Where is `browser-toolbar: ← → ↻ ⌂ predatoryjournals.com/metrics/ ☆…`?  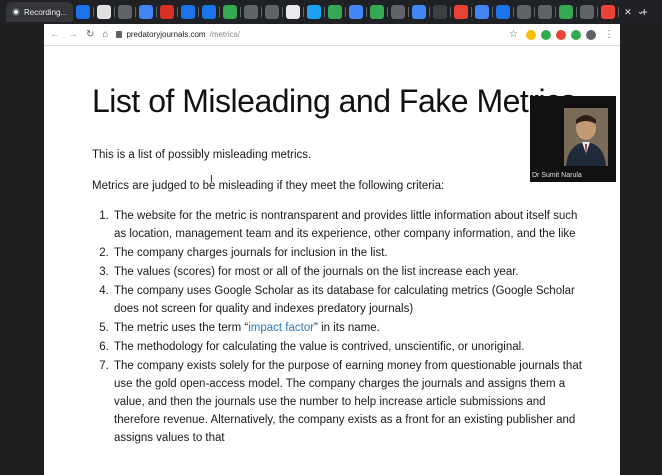
browser-toolbar: ← → ↻ ⌂ predatoryjournals.com/metrics/ ☆… is located at coordinates (332, 35).